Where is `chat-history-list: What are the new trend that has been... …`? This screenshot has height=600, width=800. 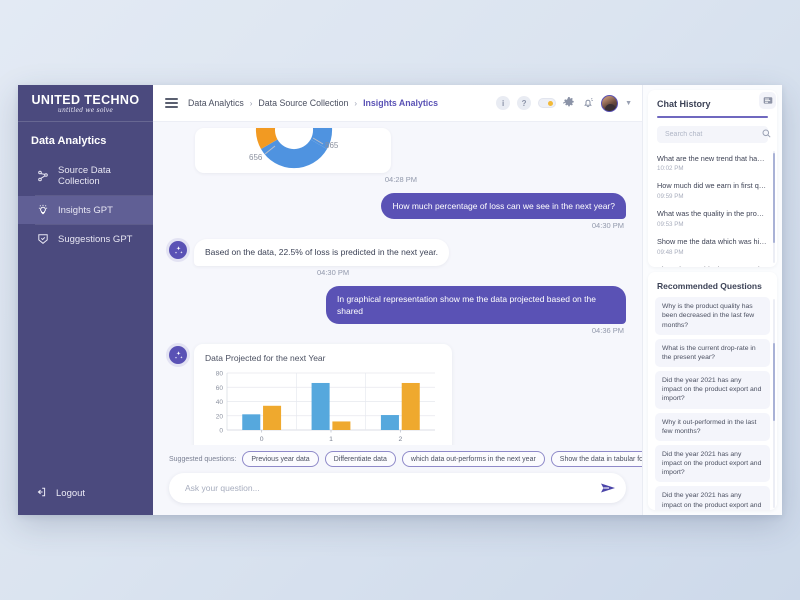
chat-history-list: What are the new trend that has been... … is located at coordinates (712, 207).